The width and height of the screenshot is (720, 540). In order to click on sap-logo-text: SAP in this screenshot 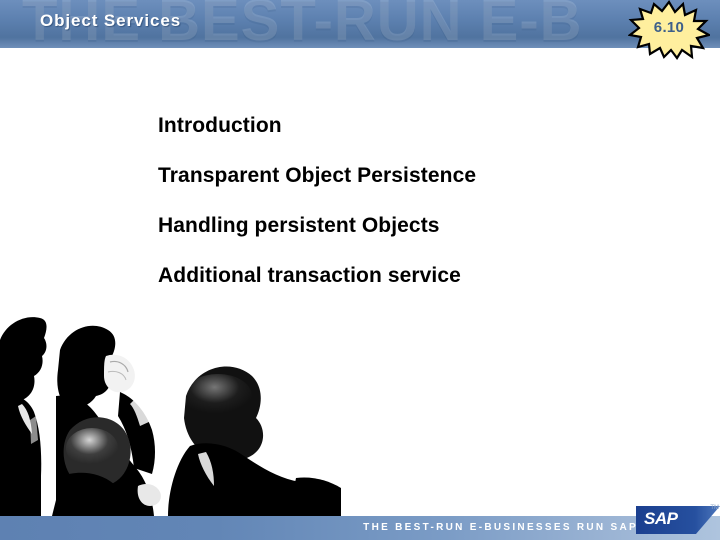, I will do `click(661, 518)`.